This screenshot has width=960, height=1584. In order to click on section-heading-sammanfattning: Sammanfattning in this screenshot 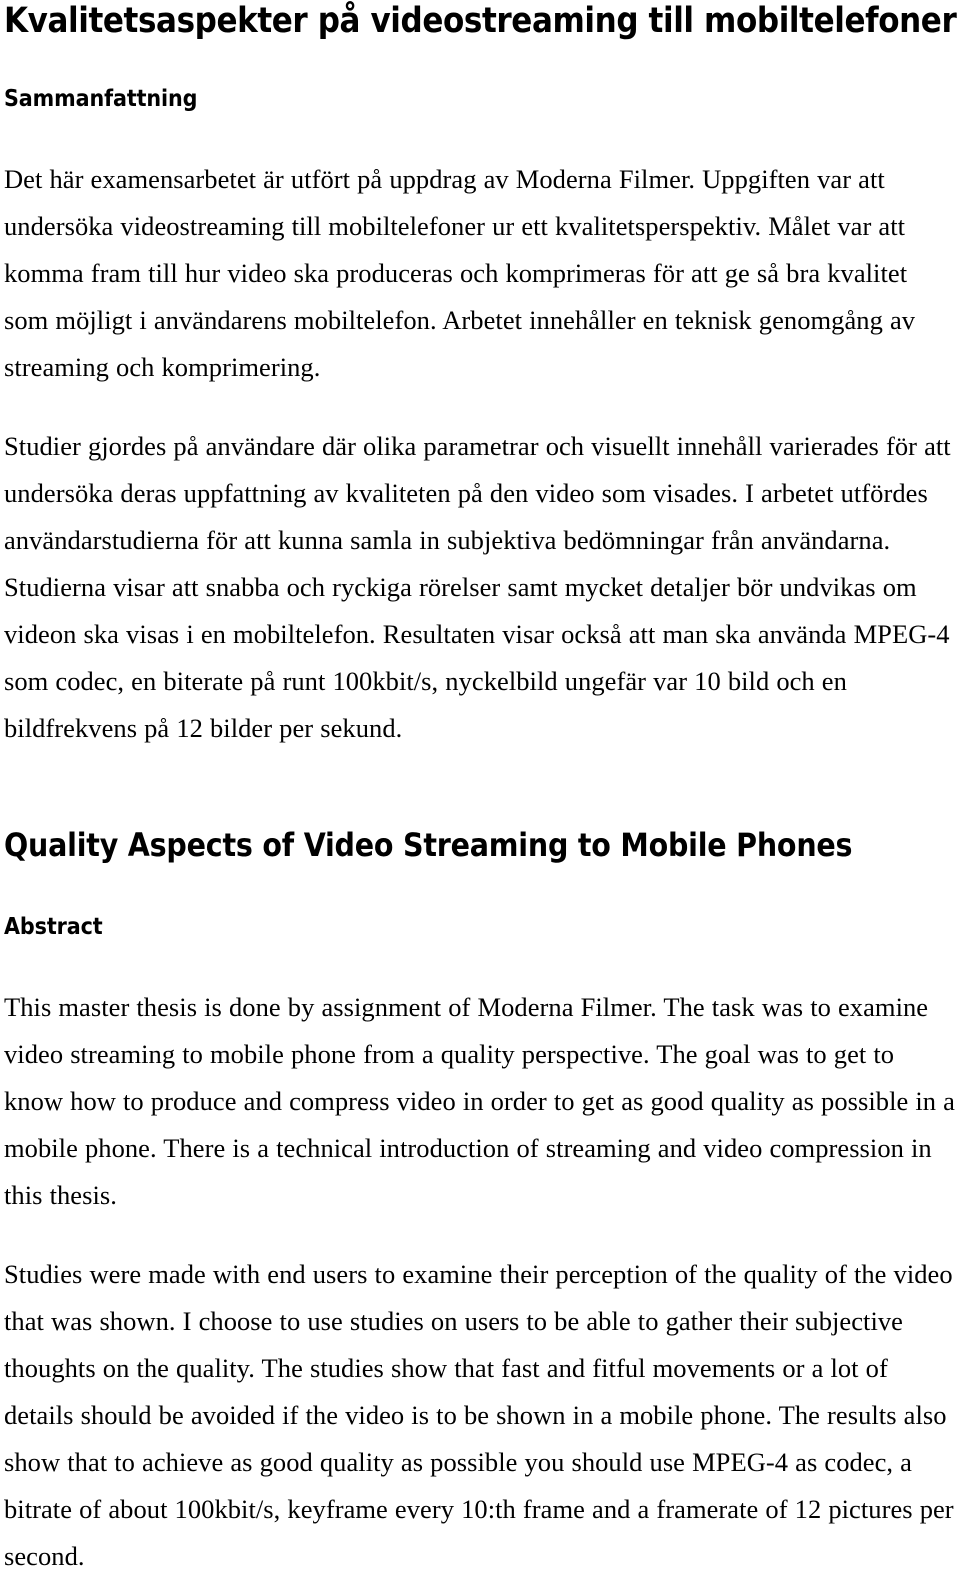, I will do `click(101, 99)`.